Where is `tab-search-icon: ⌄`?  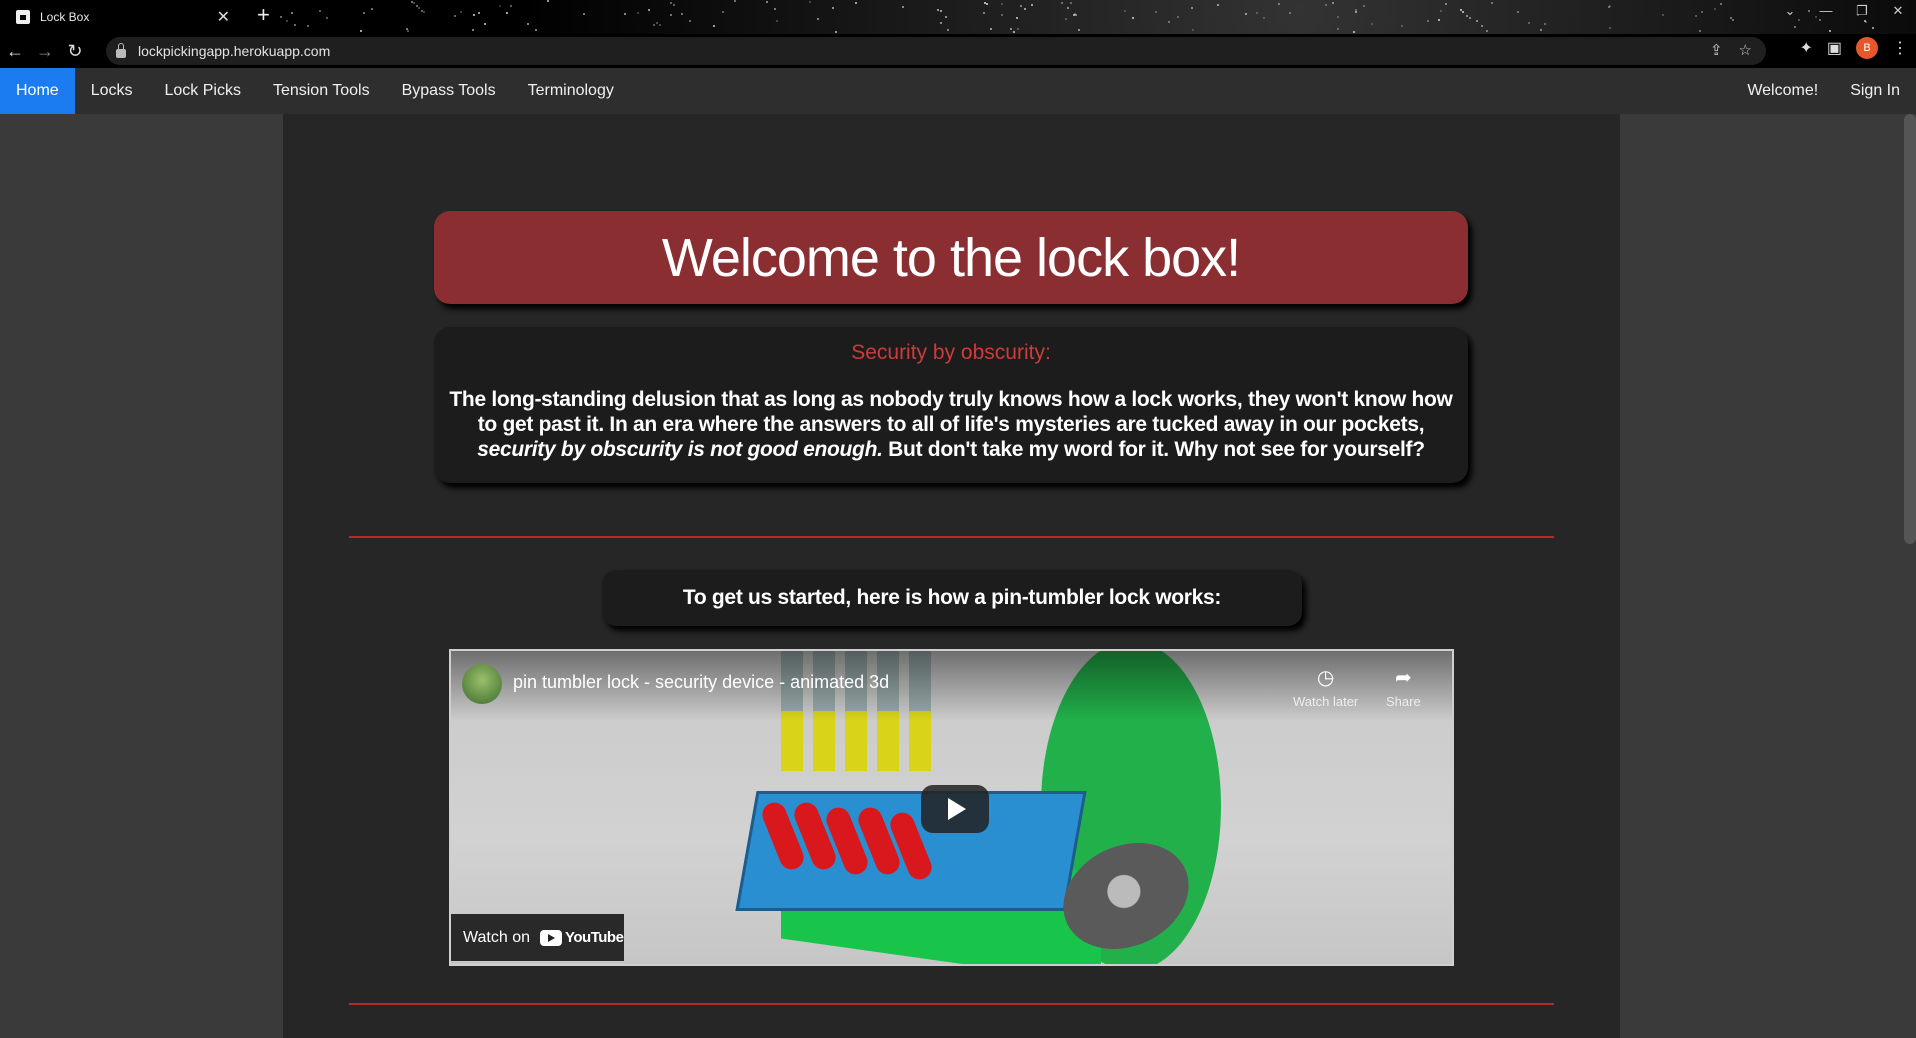 tab-search-icon: ⌄ is located at coordinates (1790, 12).